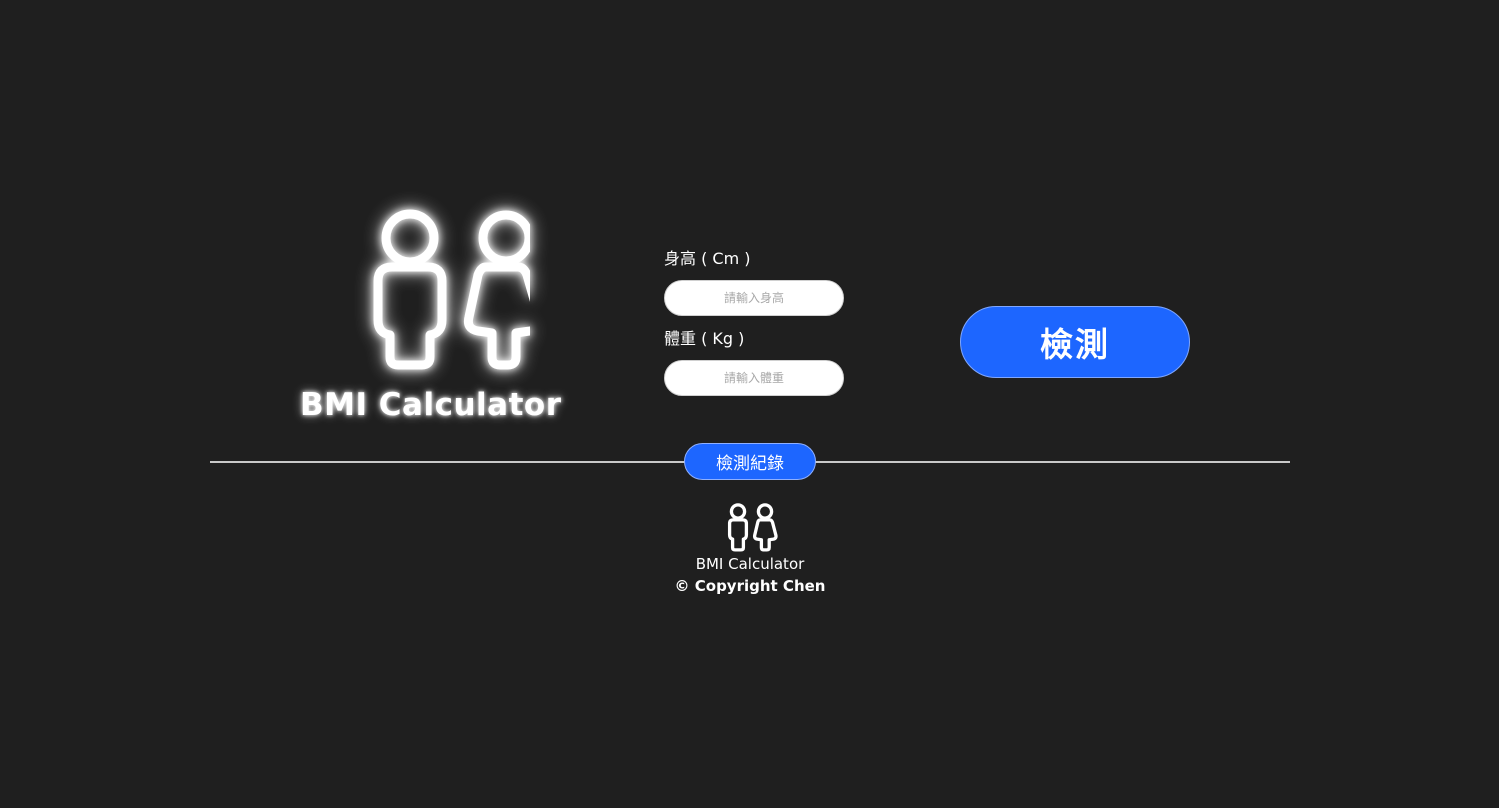  What do you see at coordinates (750, 461) in the screenshot?
I see `records-button: 檢測紀錄` at bounding box center [750, 461].